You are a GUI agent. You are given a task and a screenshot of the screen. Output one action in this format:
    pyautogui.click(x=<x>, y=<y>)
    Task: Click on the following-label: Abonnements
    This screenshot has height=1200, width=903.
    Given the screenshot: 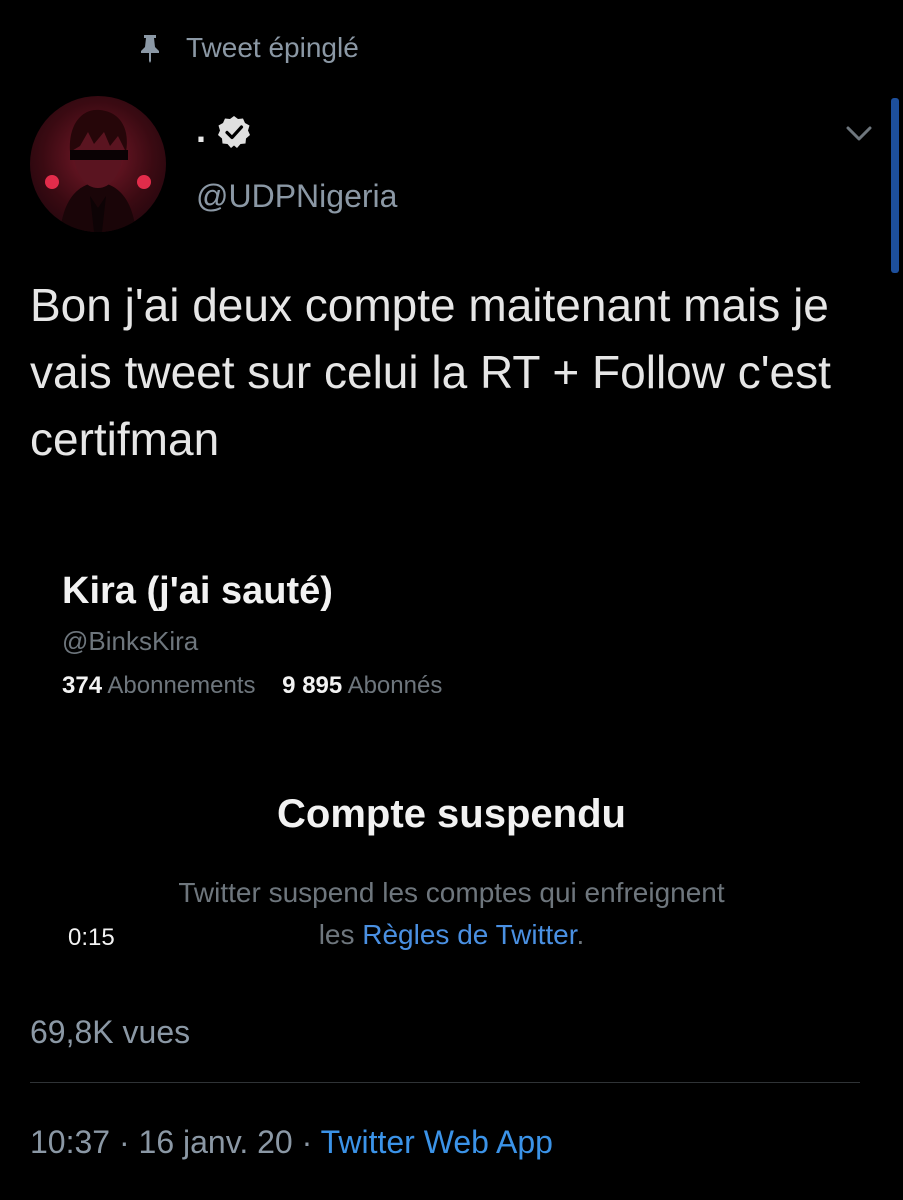 What is the action you would take?
    pyautogui.click(x=181, y=685)
    